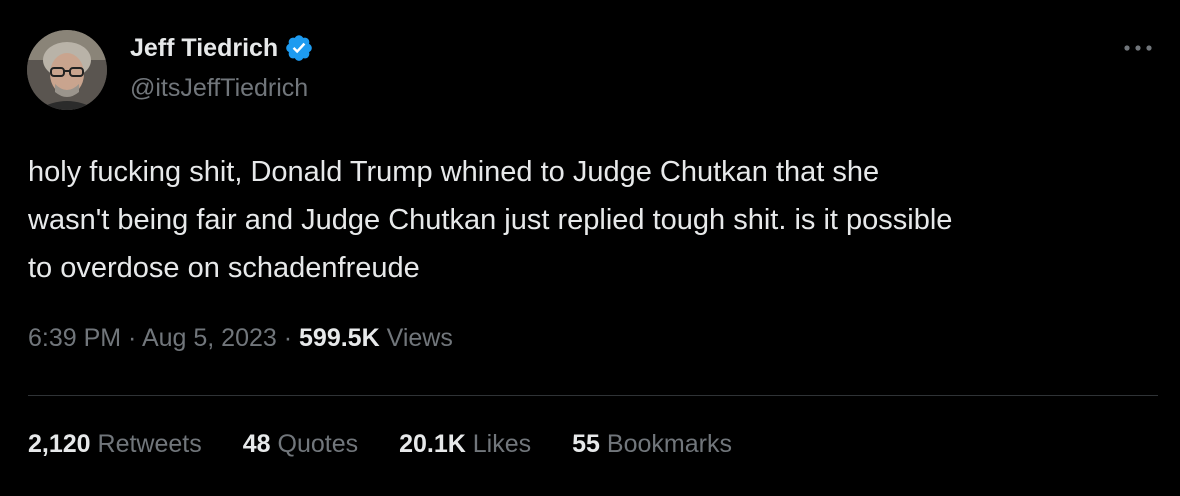 This screenshot has width=1180, height=496. I want to click on more-options-button, so click(1138, 48).